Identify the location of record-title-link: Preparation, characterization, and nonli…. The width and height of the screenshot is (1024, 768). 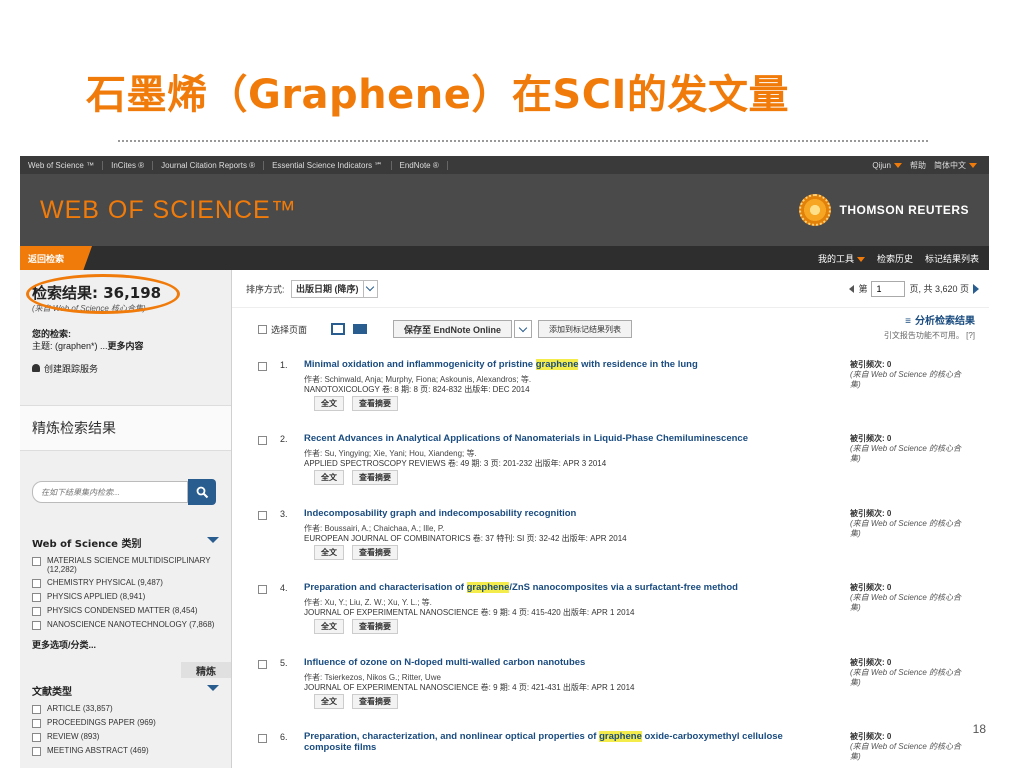
(564, 742).